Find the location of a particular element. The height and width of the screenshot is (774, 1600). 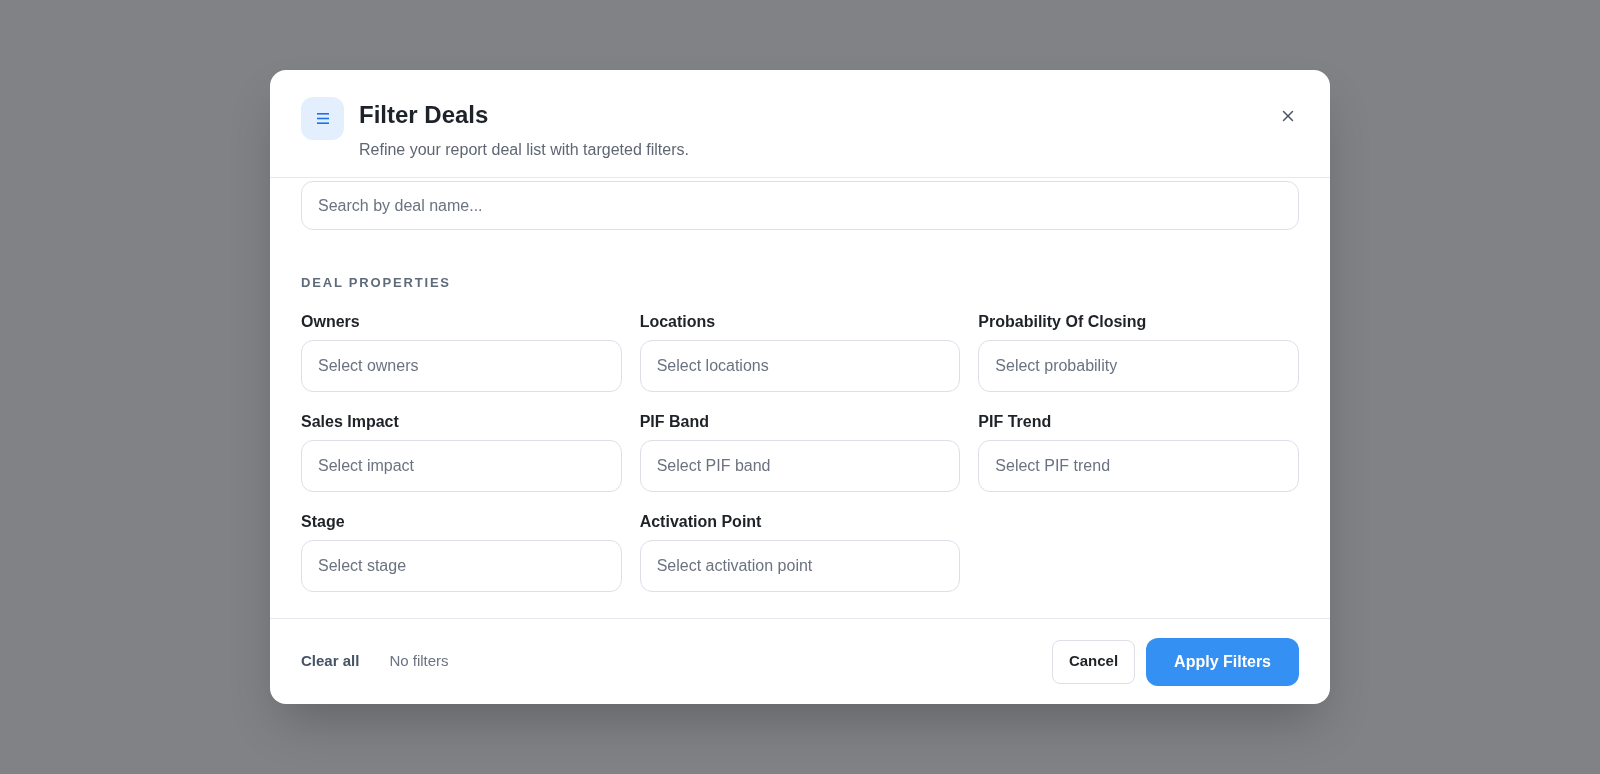

section-heading: DEAL PROPERTIES is located at coordinates (376, 283).